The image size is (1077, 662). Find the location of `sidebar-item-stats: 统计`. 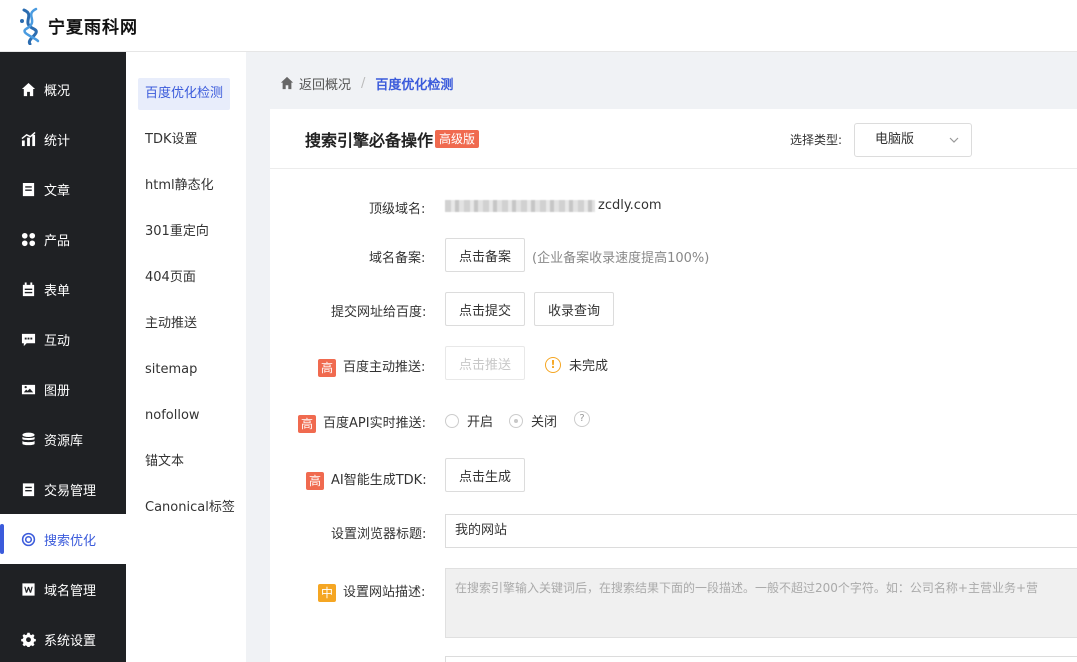

sidebar-item-stats: 统计 is located at coordinates (63, 139).